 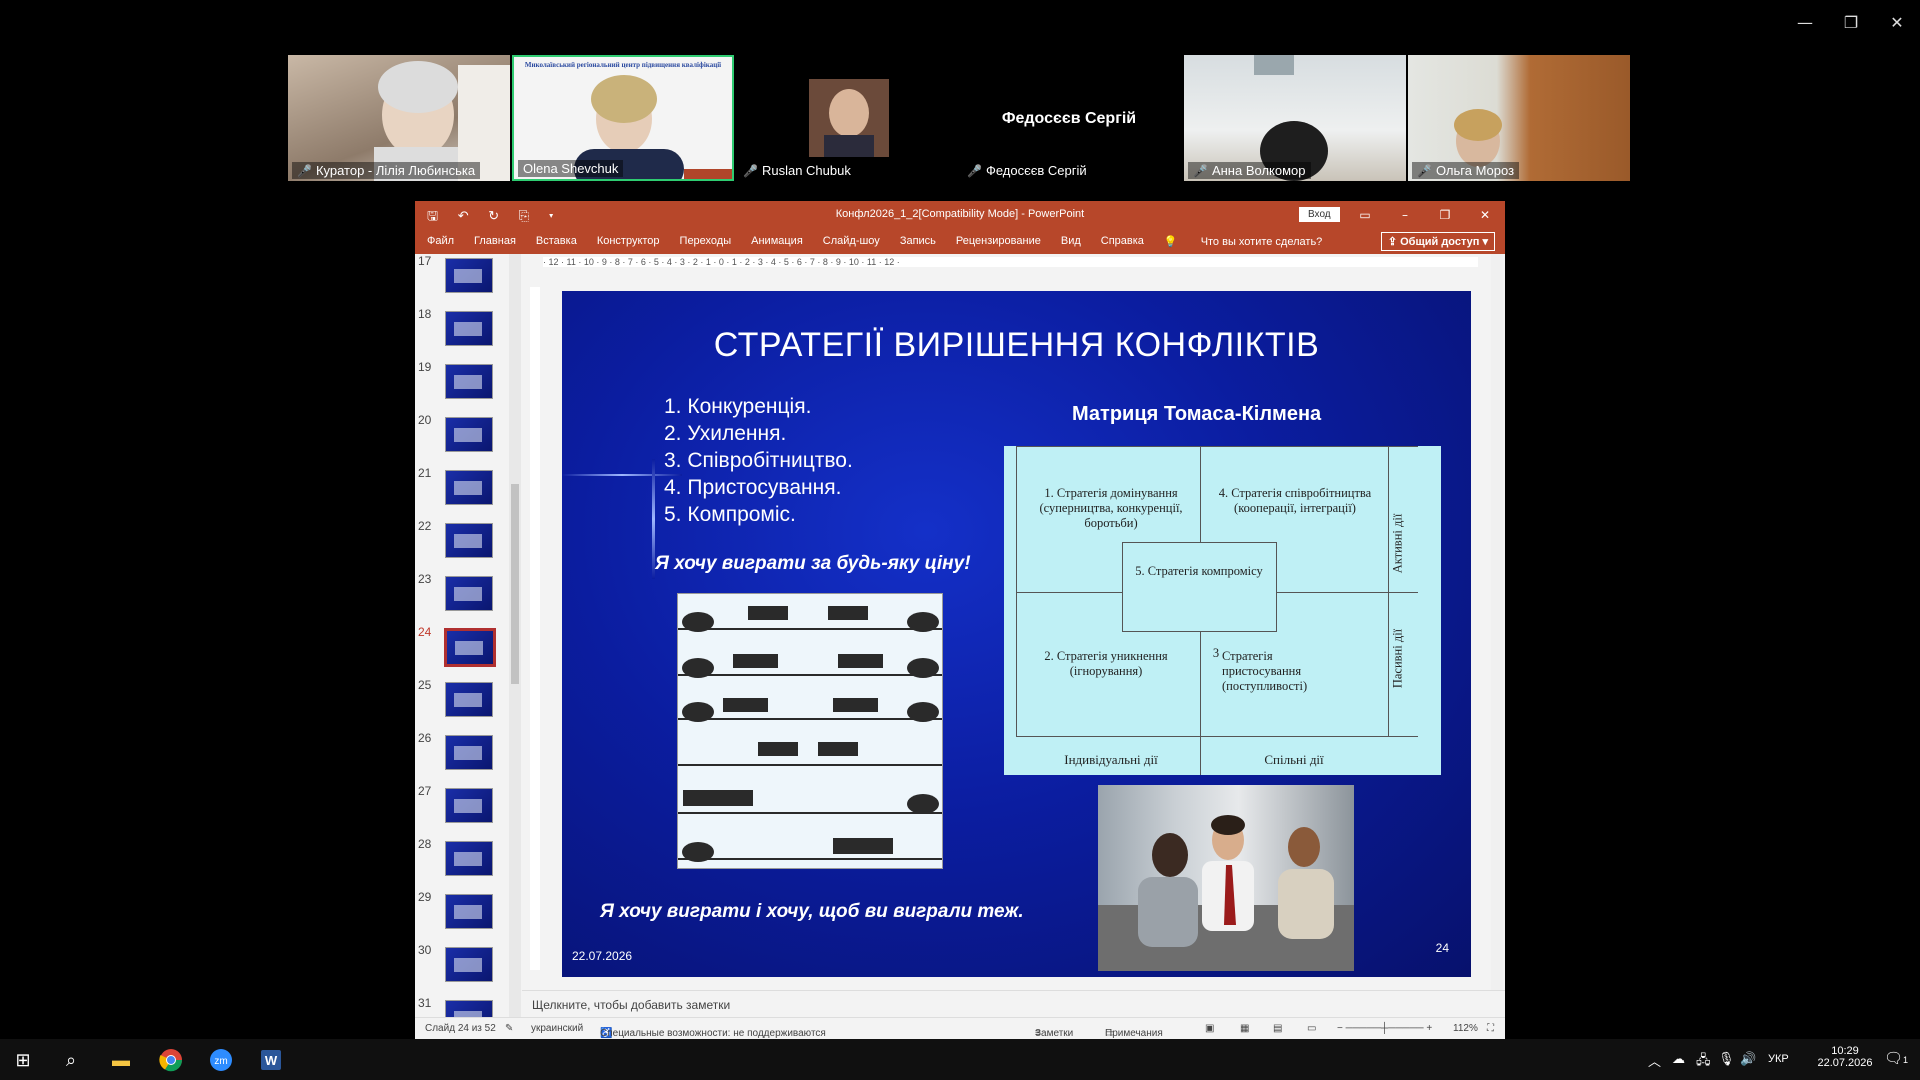 What do you see at coordinates (1703, 1062) in the screenshot?
I see `network-icon: 🖧` at bounding box center [1703, 1062].